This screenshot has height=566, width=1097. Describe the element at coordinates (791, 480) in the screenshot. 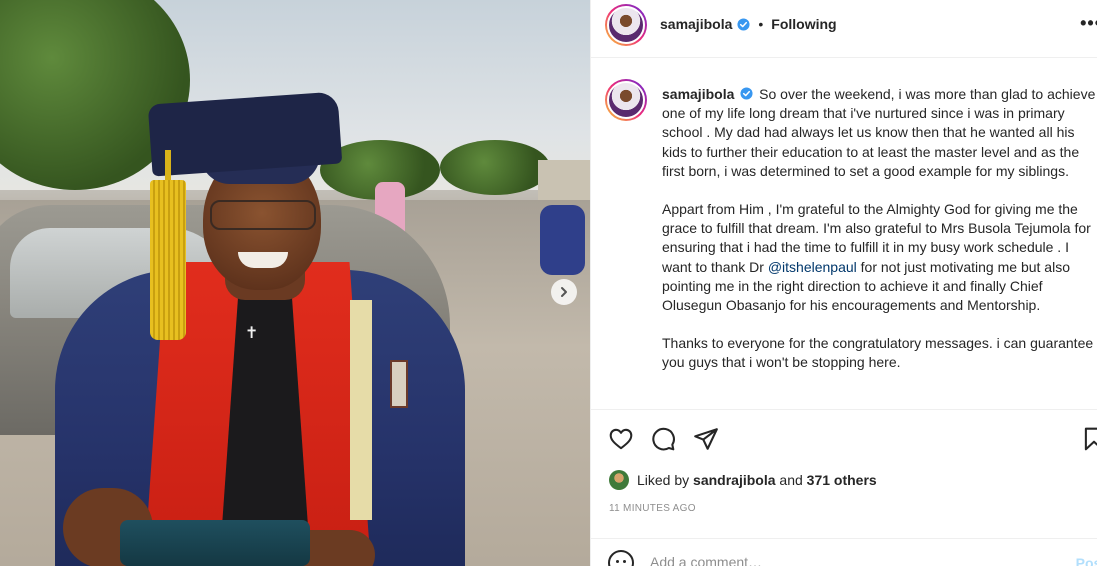

I see `likes-conjunction: and` at that location.